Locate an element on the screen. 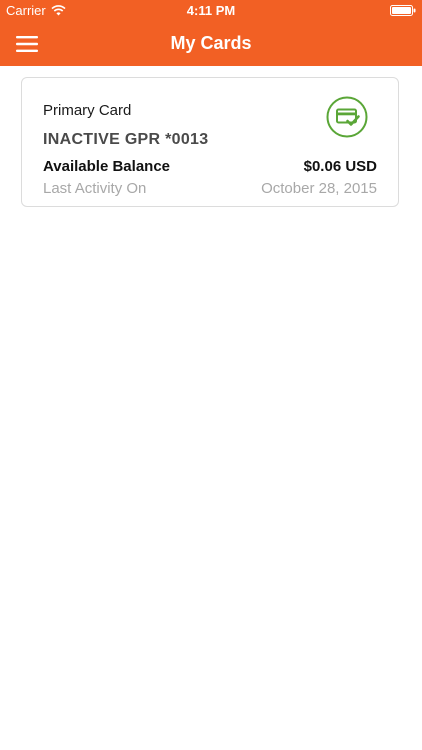 This screenshot has width=422, height=750. balance-label: Available Balance is located at coordinates (107, 166).